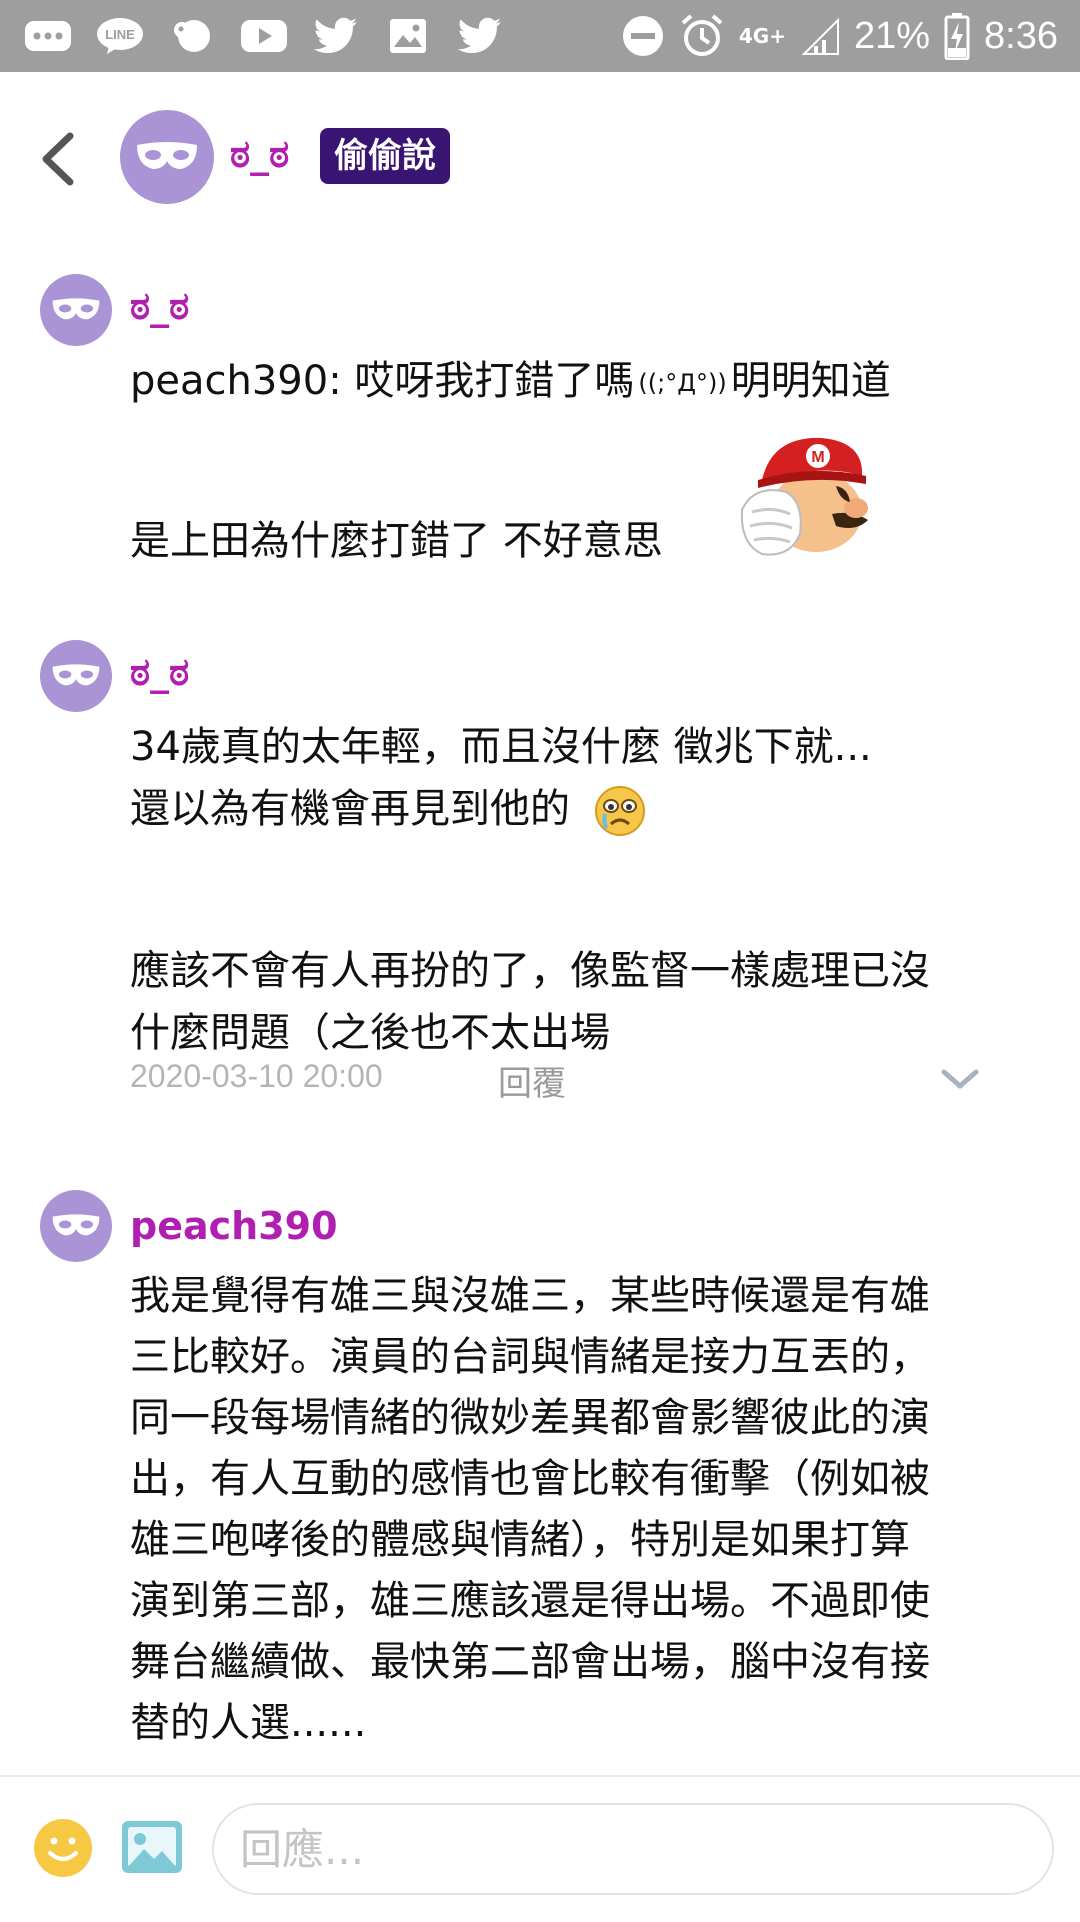  What do you see at coordinates (370, 1033) in the screenshot?
I see `comment-text-line: 什麼問題（之後也不太出場` at bounding box center [370, 1033].